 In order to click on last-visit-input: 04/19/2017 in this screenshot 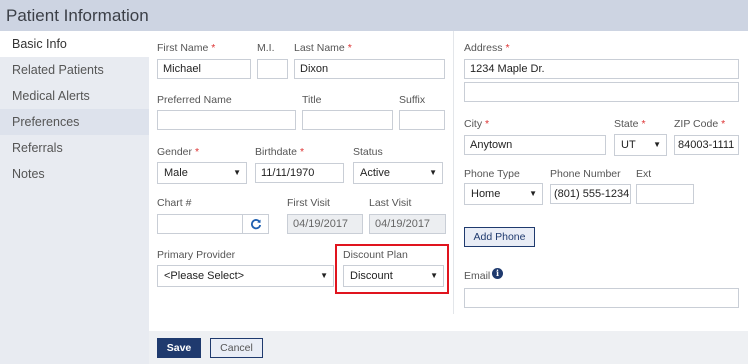, I will do `click(407, 224)`.